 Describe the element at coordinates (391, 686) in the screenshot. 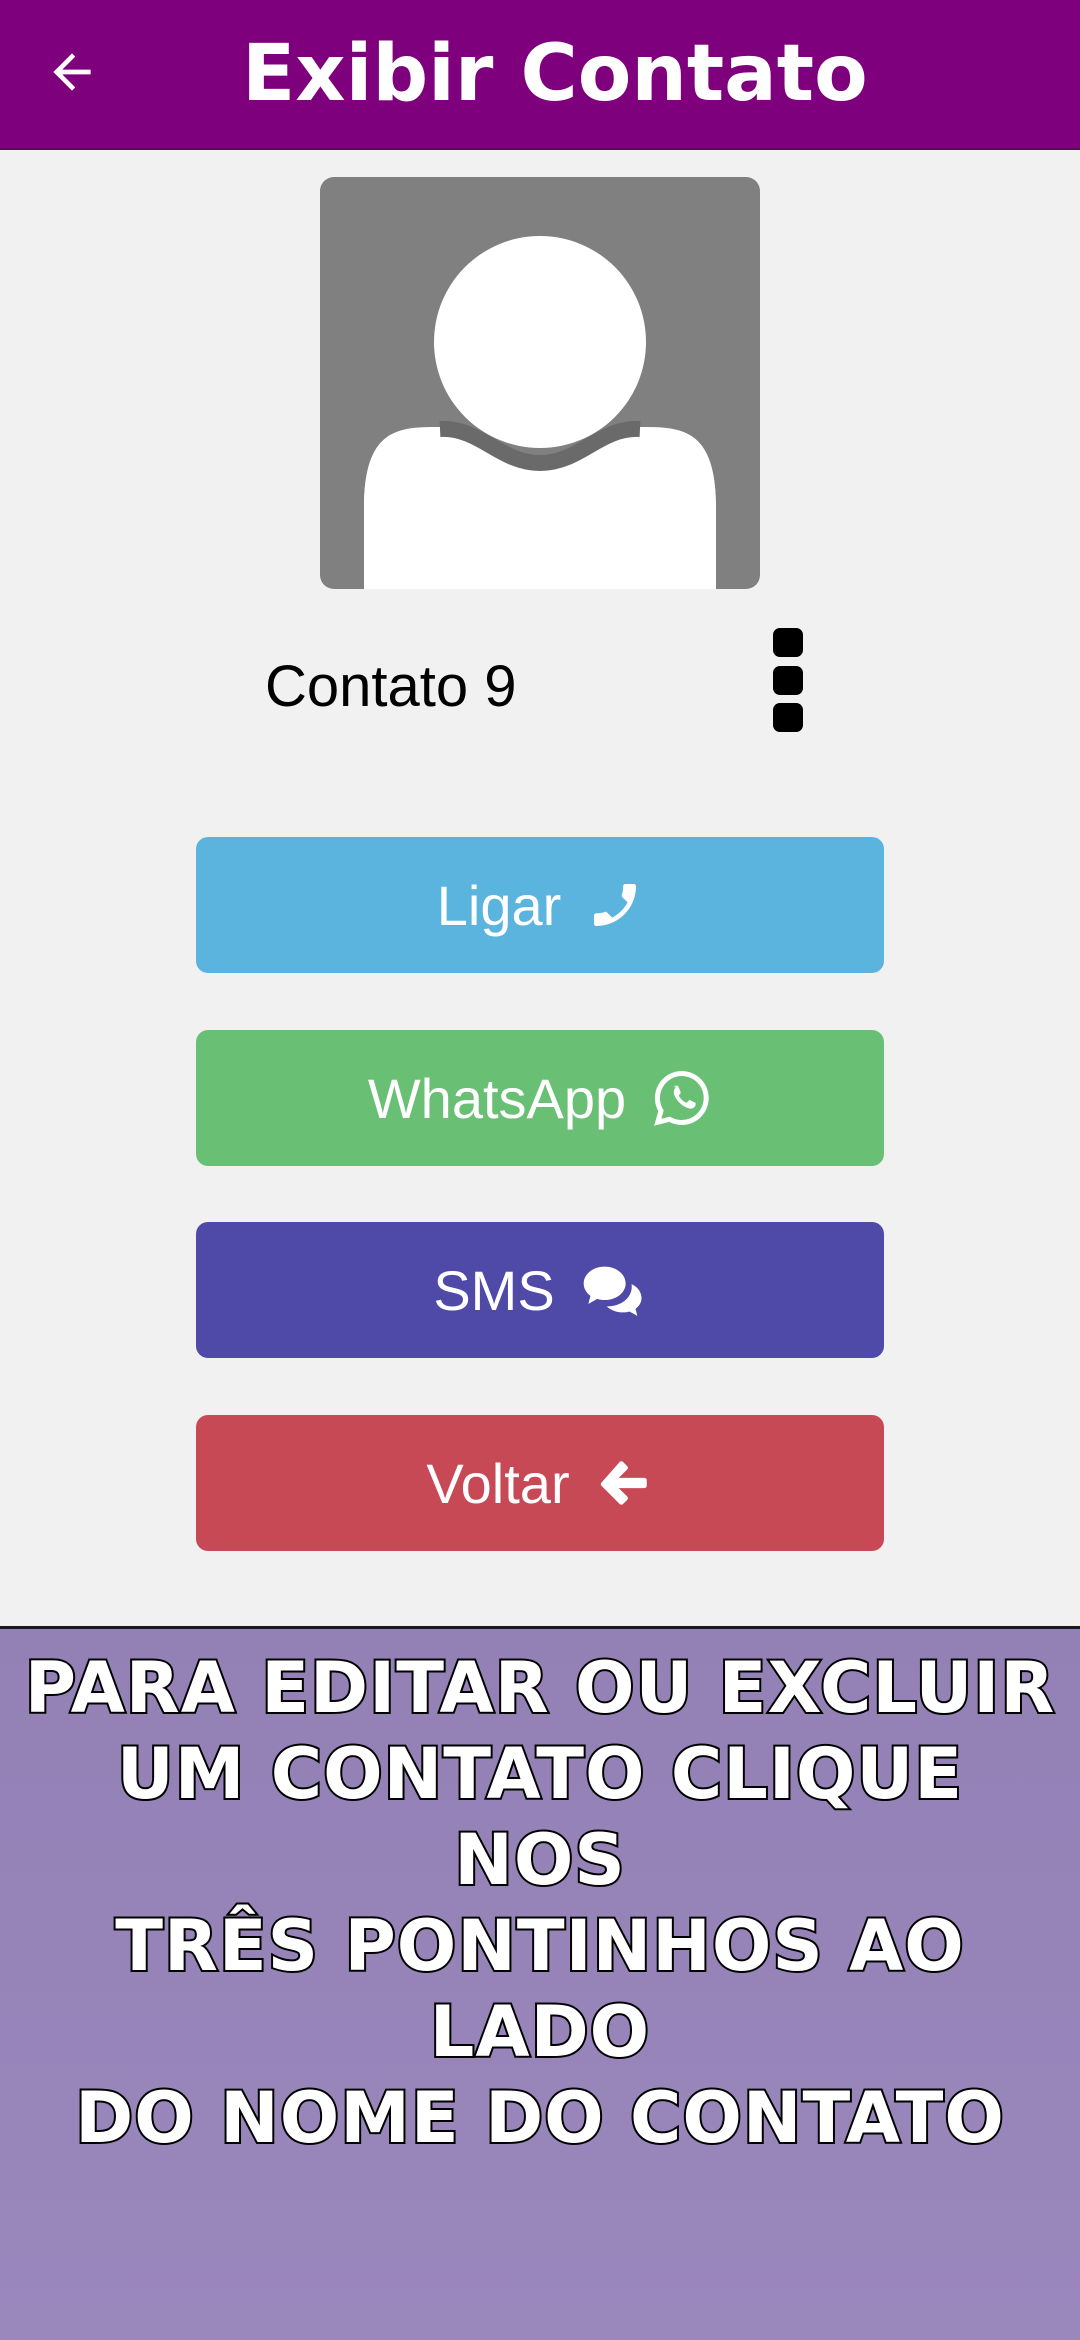

I see `contact-name: Contato 9` at that location.